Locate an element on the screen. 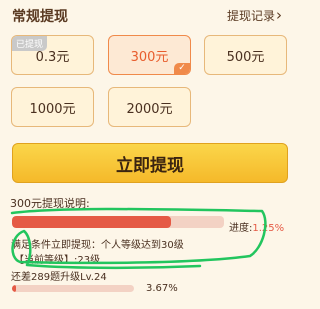 The width and height of the screenshot is (320, 309). withdraw-record-link: 提现记录› is located at coordinates (254, 15).